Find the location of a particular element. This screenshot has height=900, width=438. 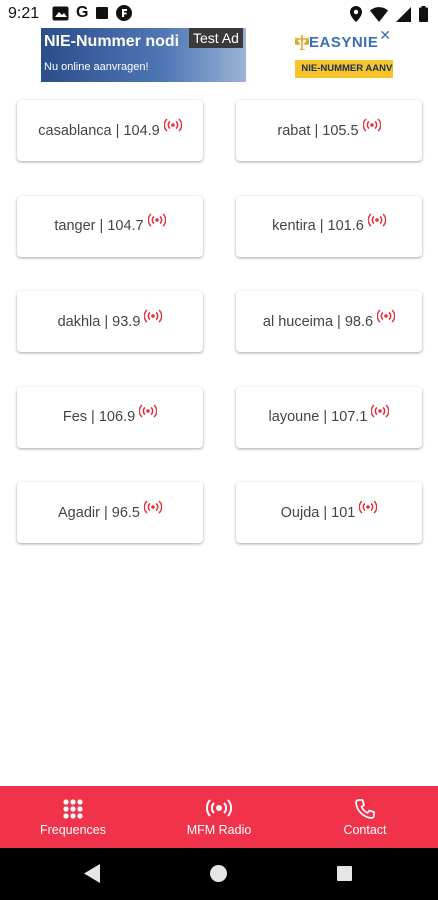

nav-mfm-radio: MFM Radio is located at coordinates (219, 817).